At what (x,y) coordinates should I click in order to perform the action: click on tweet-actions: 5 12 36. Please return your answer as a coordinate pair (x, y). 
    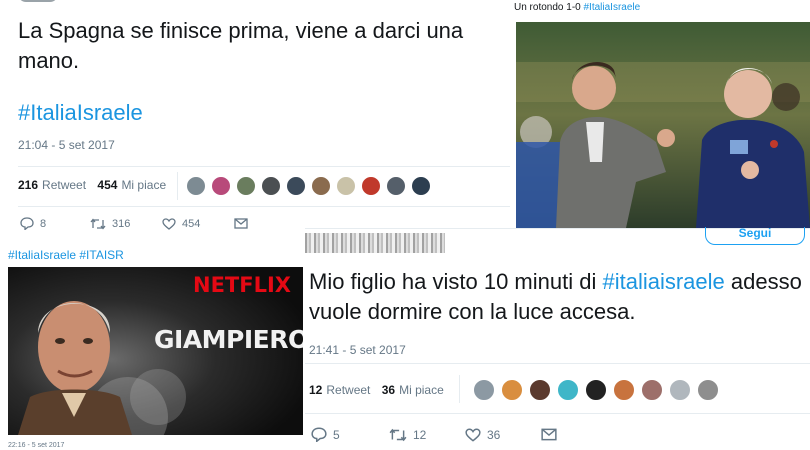
    Looking at the image, I should click on (434, 434).